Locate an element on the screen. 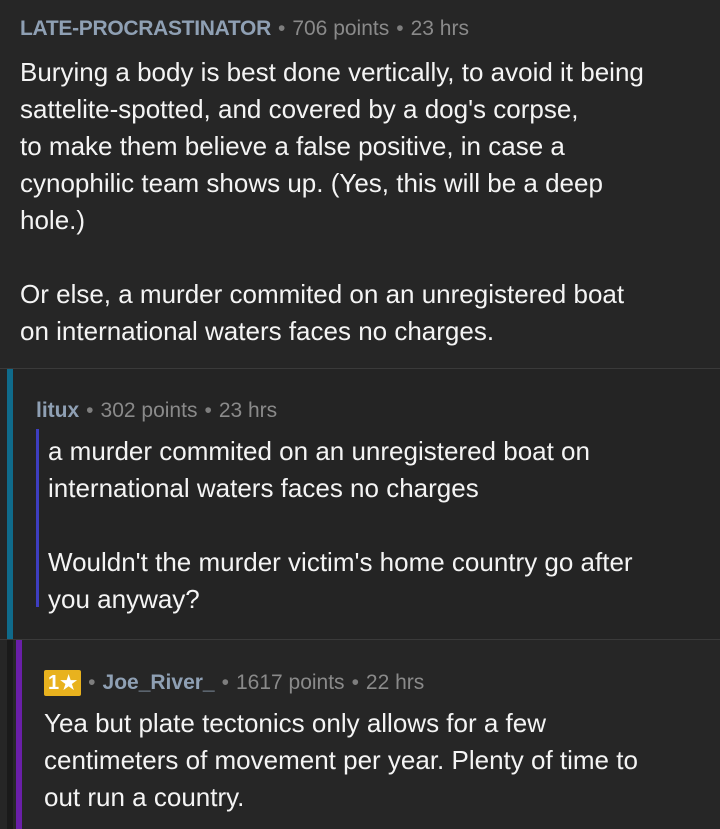  comment-author: litux is located at coordinates (57, 411).